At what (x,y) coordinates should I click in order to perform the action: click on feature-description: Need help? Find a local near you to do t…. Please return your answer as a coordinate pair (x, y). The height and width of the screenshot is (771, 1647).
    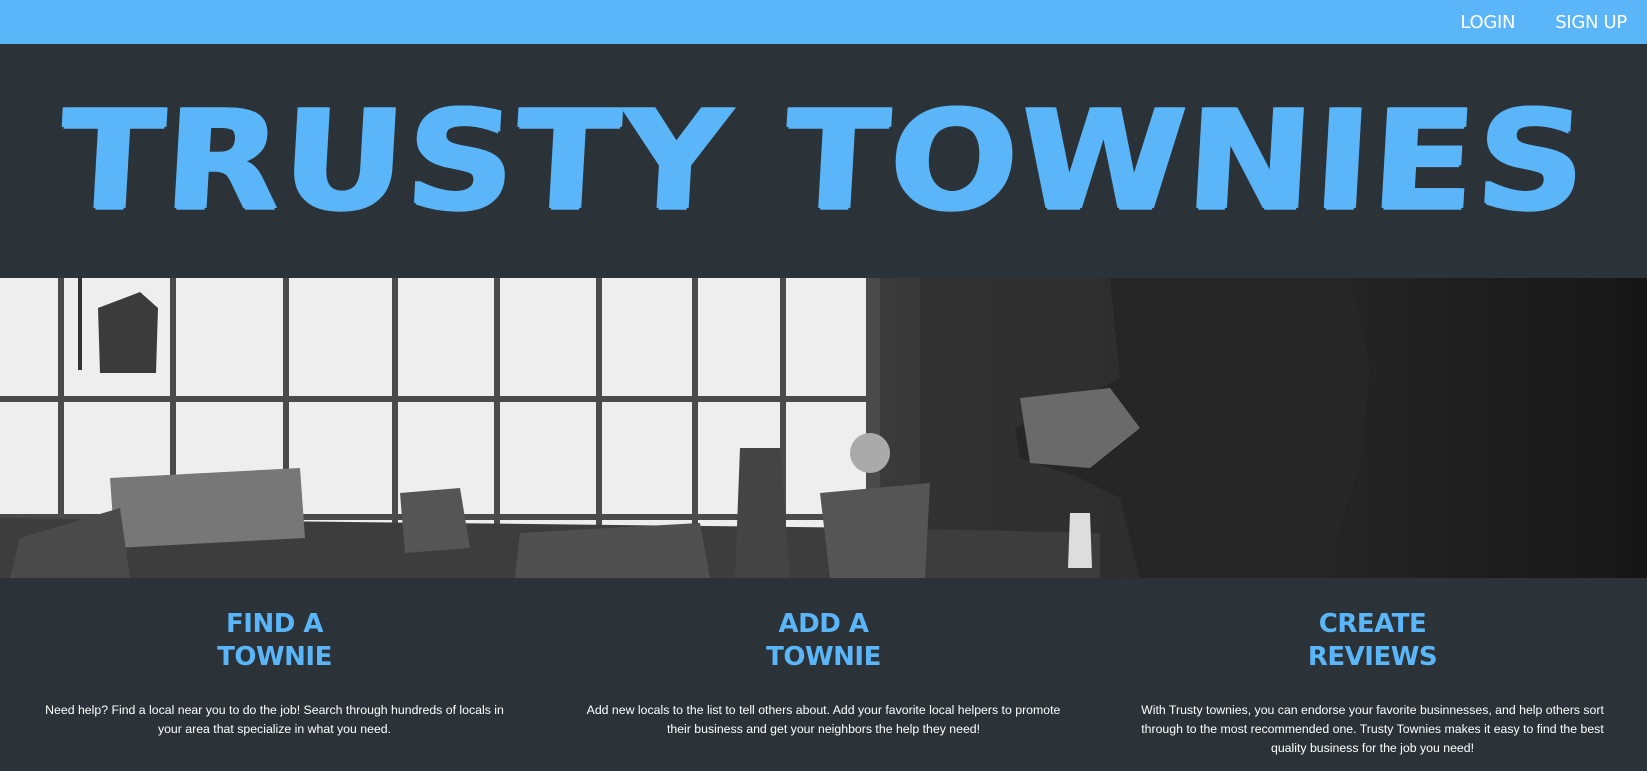
    Looking at the image, I should click on (274, 719).